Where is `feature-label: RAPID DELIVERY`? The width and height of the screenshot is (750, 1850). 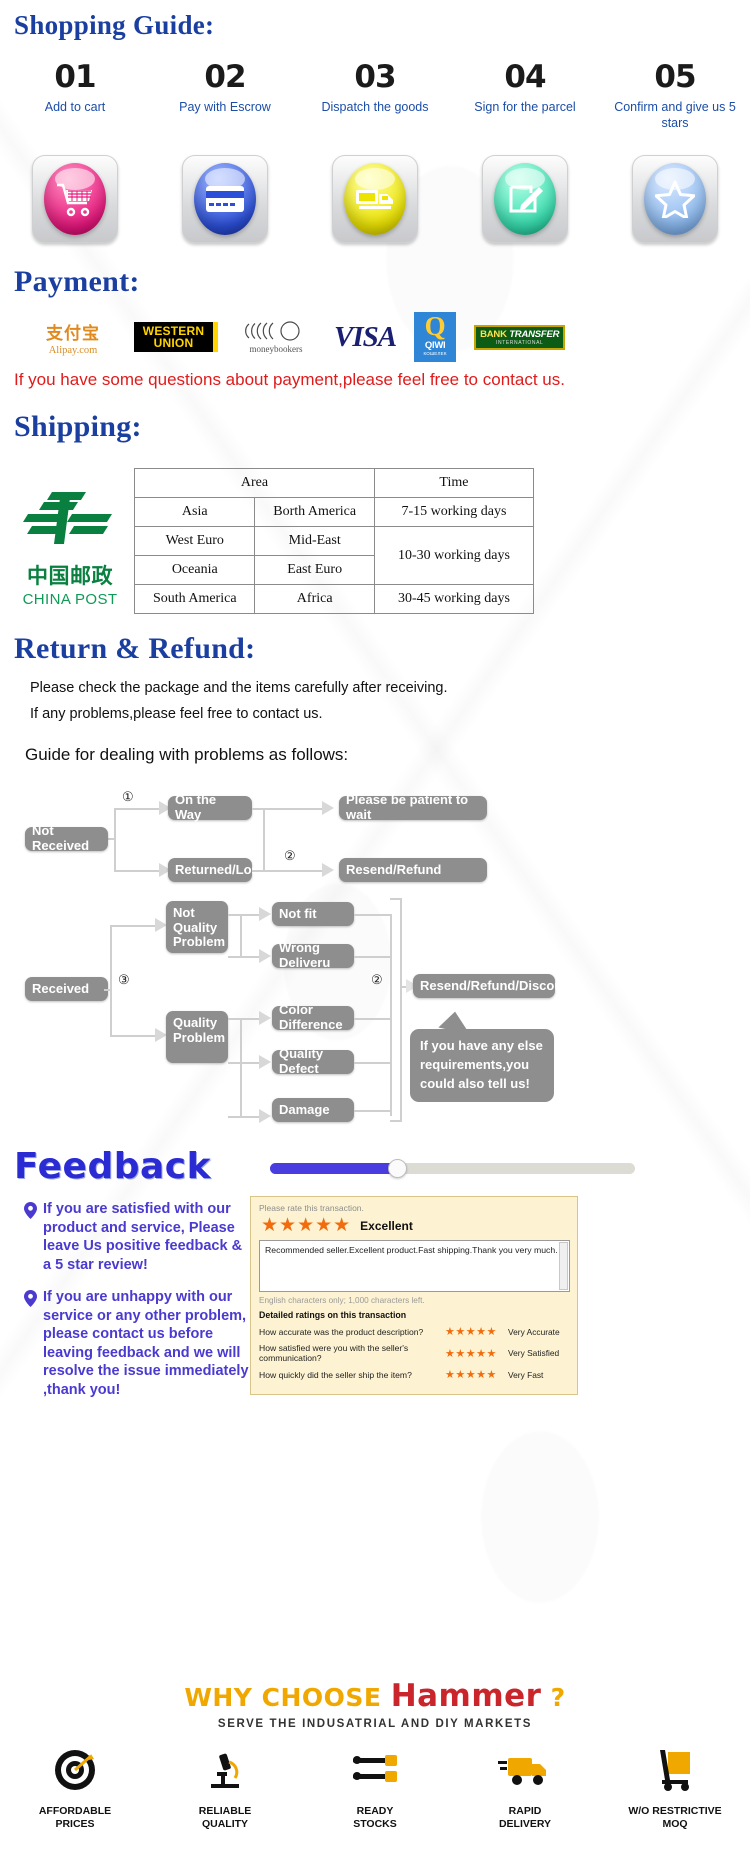
feature-label: RAPID DELIVERY is located at coordinates (525, 1817).